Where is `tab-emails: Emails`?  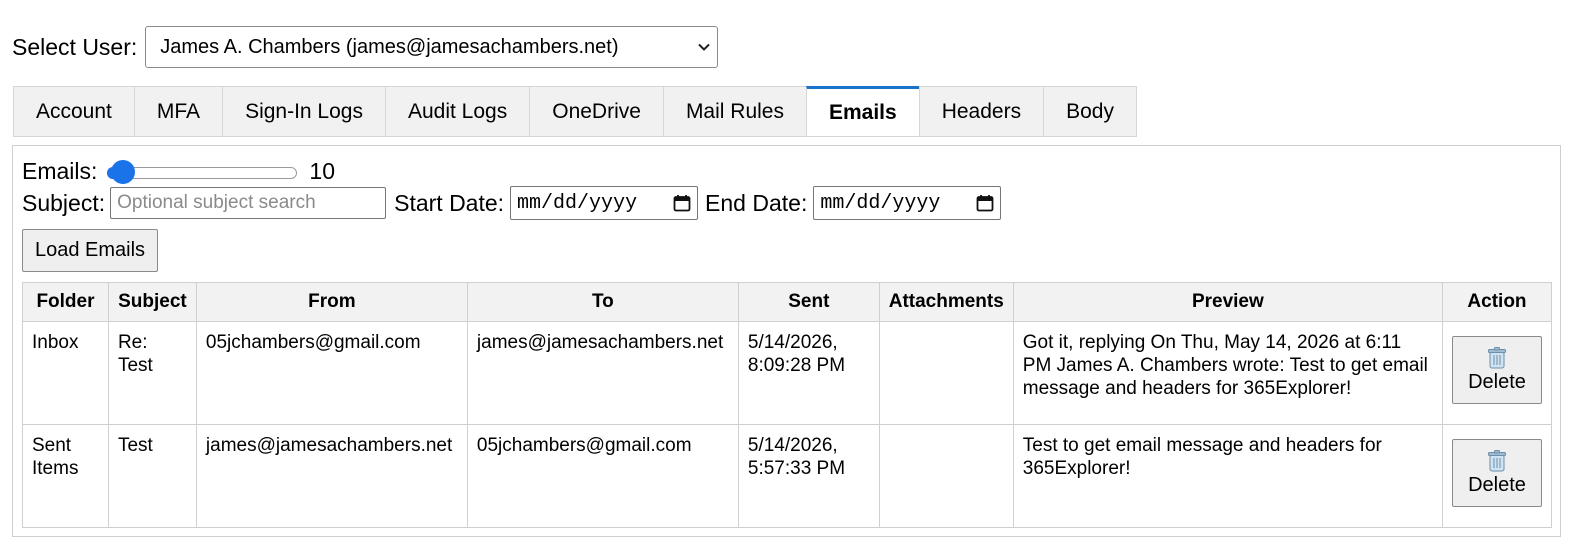 tab-emails: Emails is located at coordinates (862, 111).